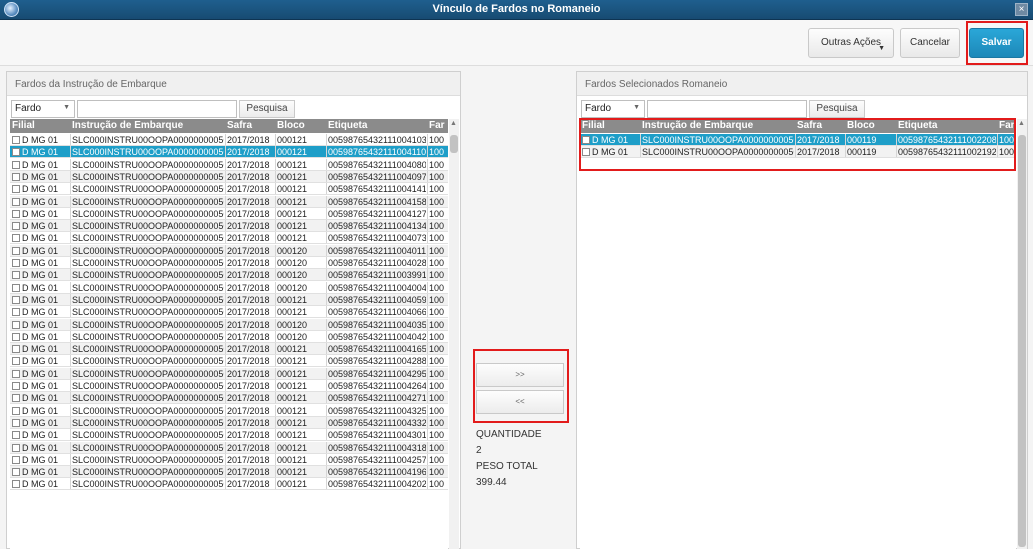 The image size is (1033, 549). I want to click on right-filter-field-select: Fardo ▼, so click(613, 109).